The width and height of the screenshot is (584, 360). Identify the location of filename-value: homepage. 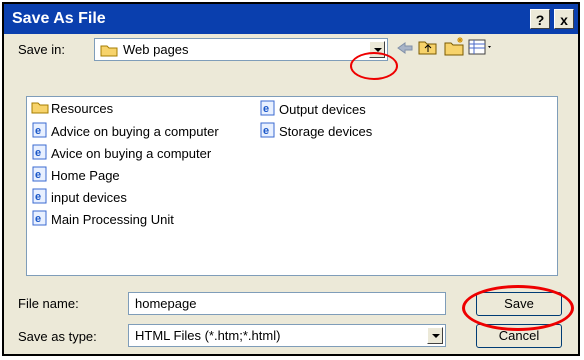
(166, 303).